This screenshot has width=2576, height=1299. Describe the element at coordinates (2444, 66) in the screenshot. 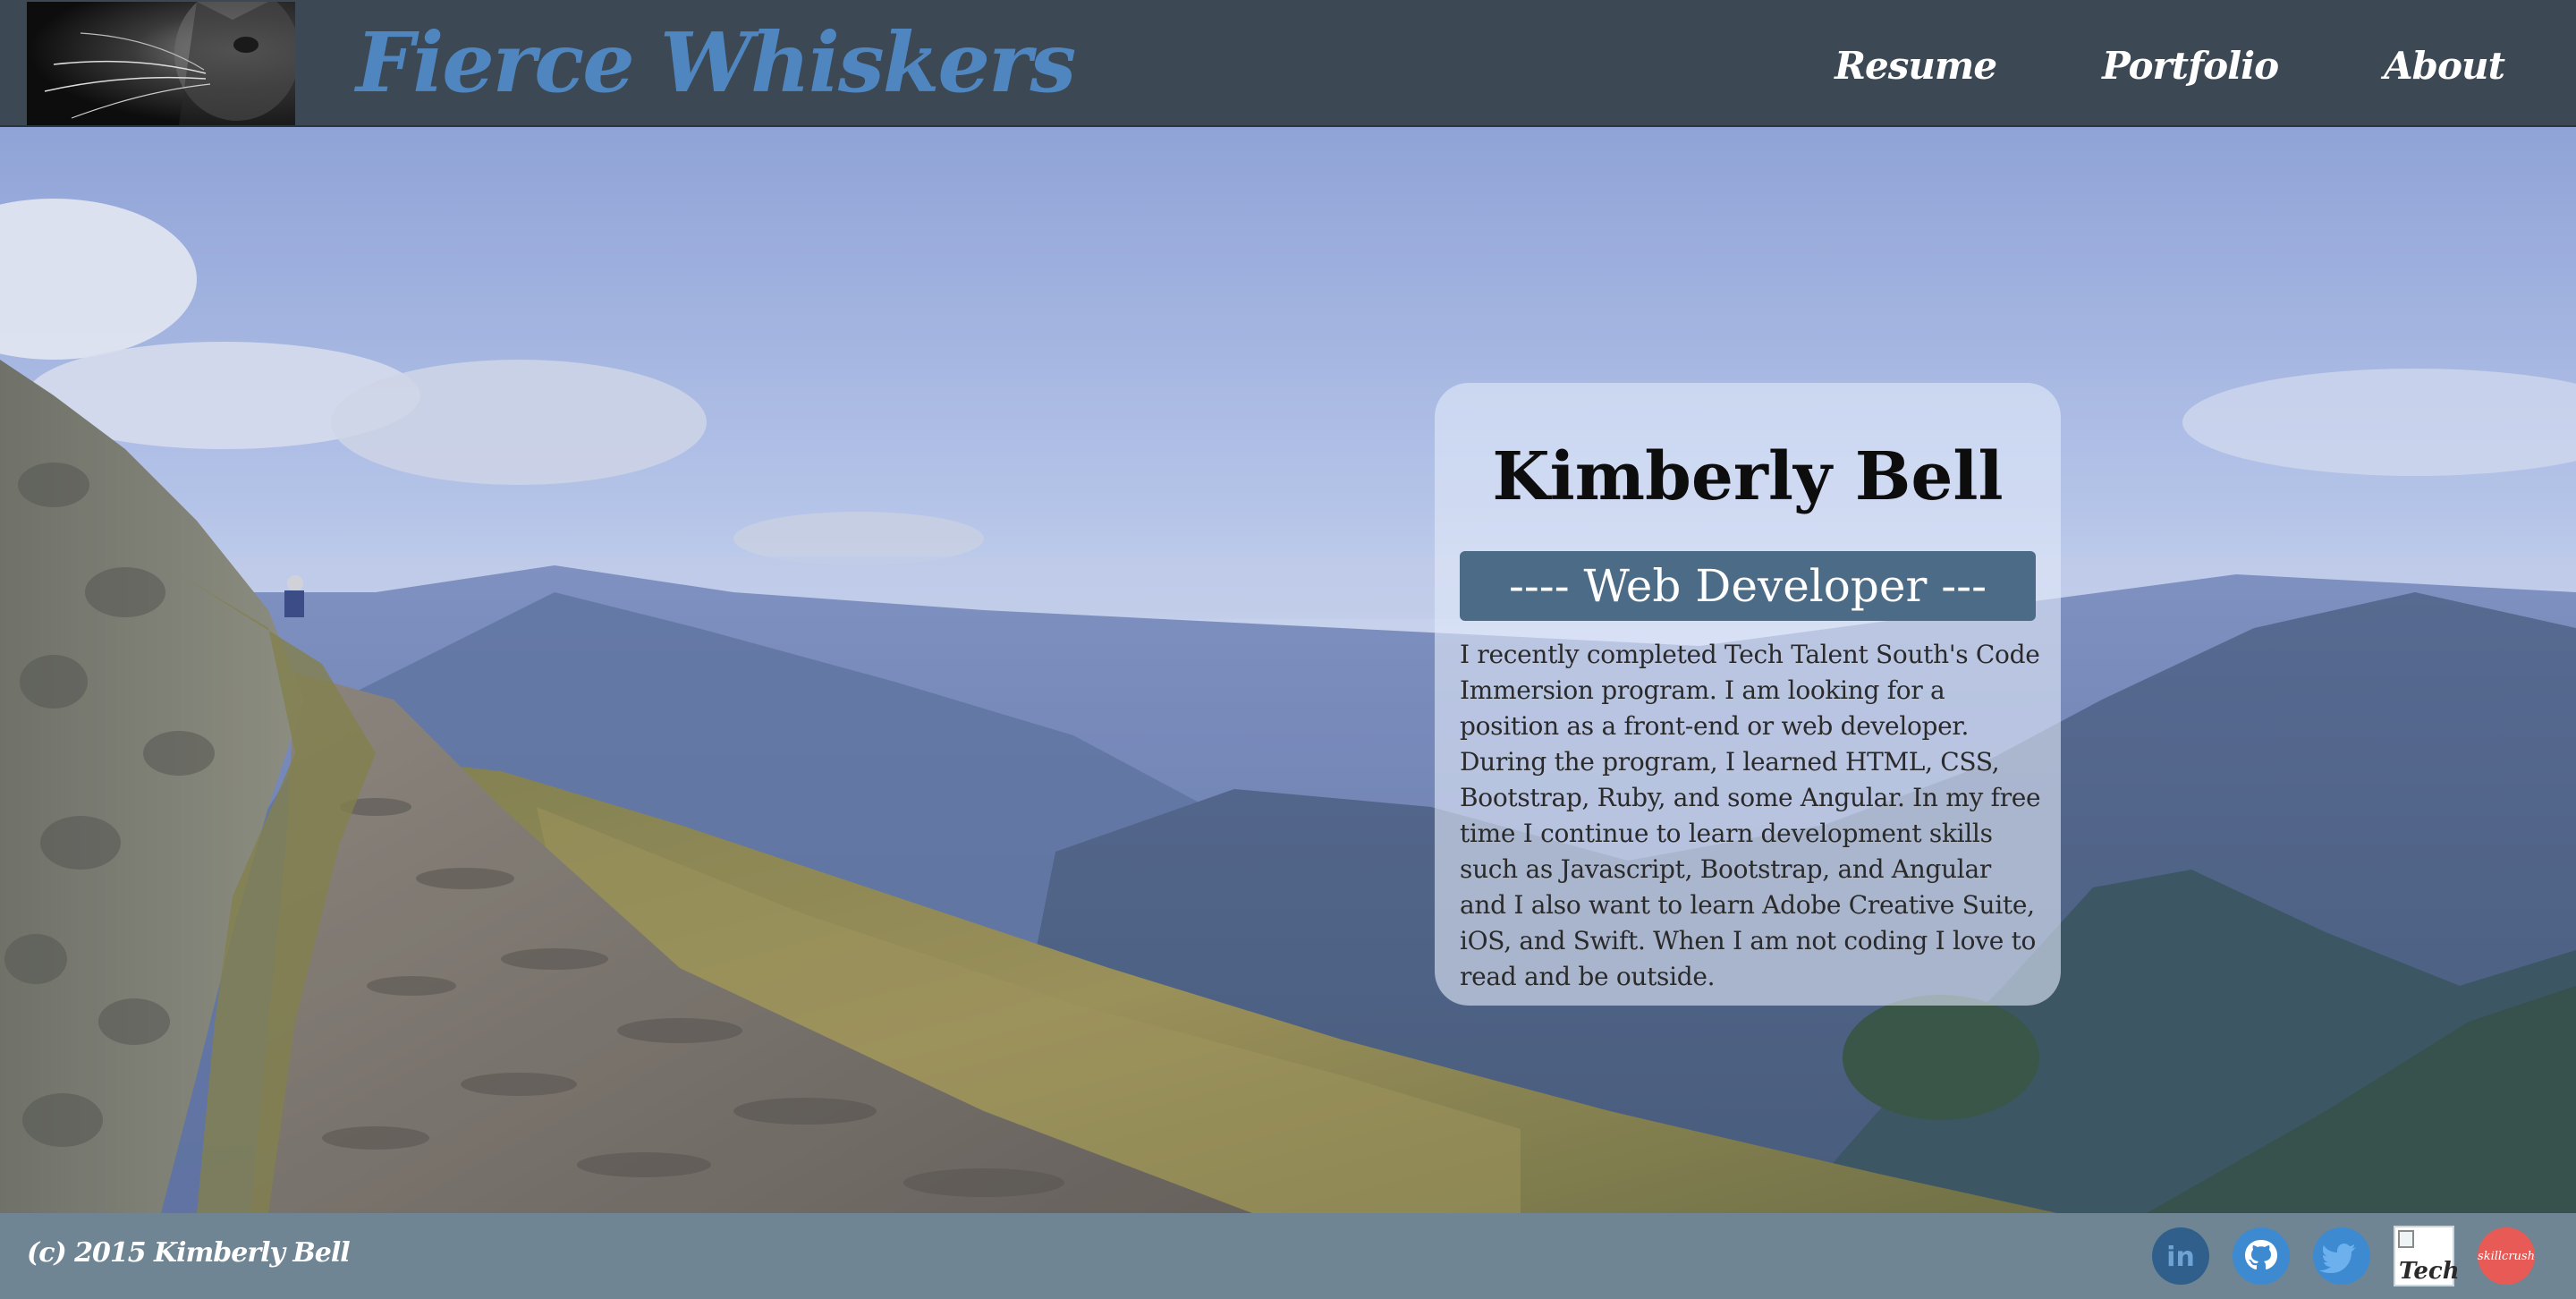

I see `nav-about-link: About` at that location.